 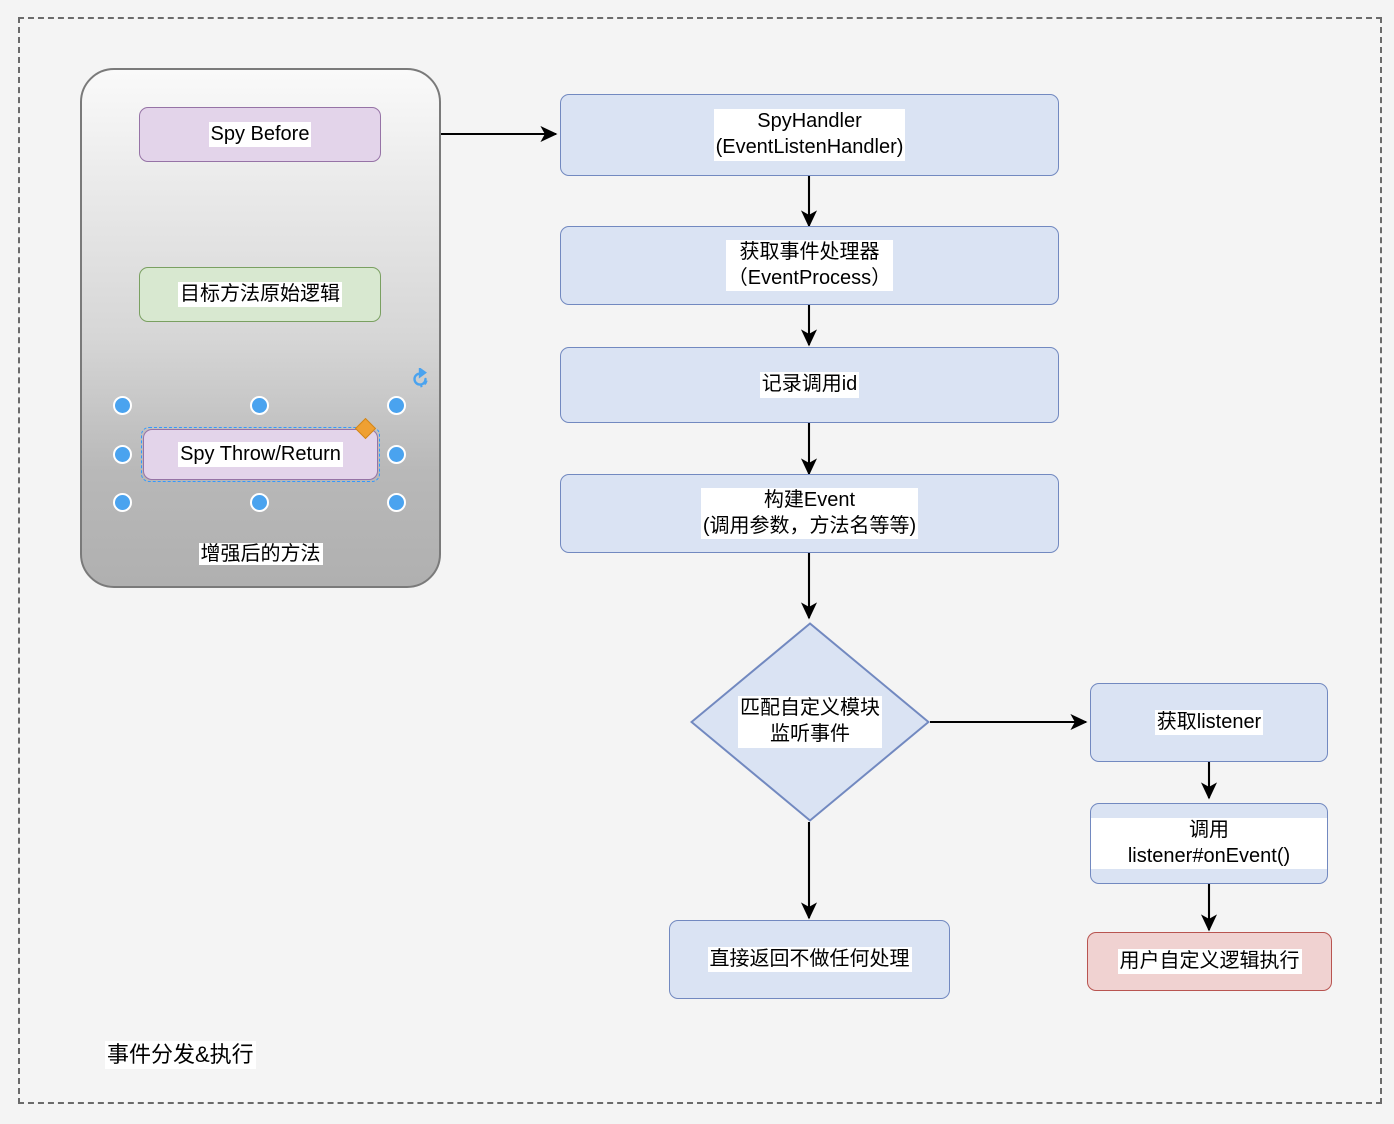 What do you see at coordinates (1209, 722) in the screenshot?
I see `node-get-listener: 获取listener` at bounding box center [1209, 722].